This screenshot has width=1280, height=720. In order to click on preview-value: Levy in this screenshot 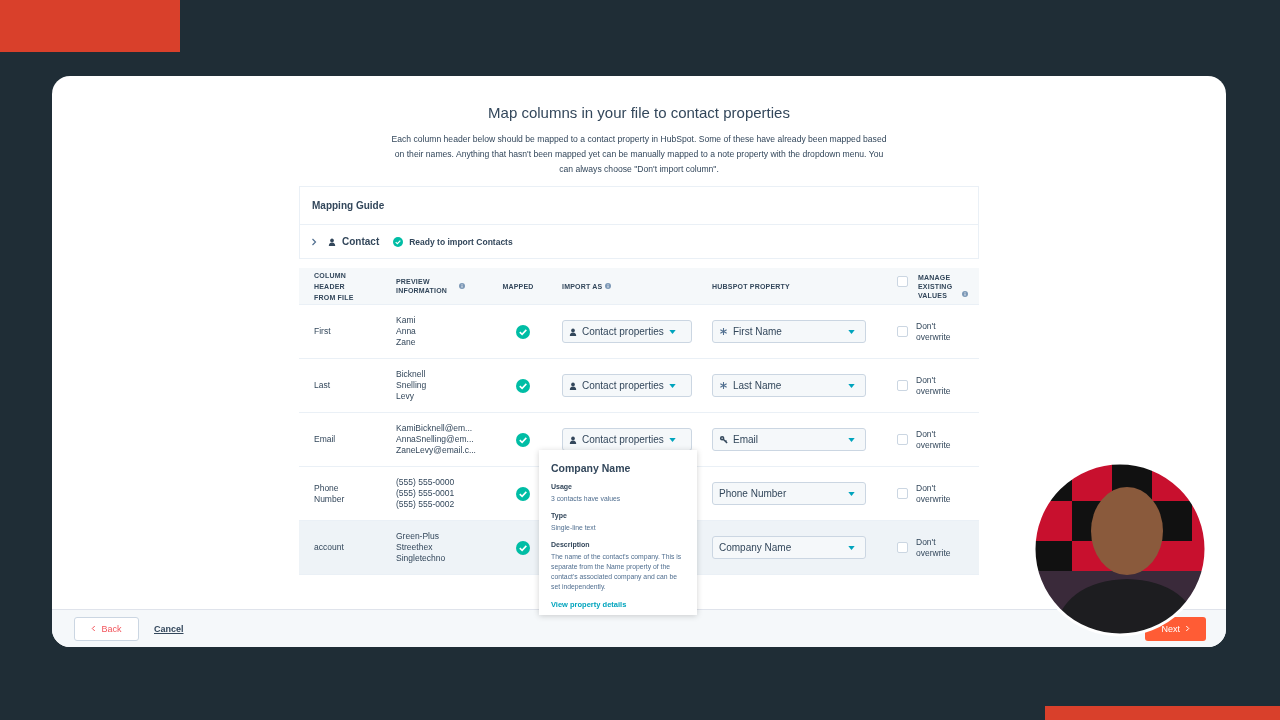, I will do `click(405, 396)`.